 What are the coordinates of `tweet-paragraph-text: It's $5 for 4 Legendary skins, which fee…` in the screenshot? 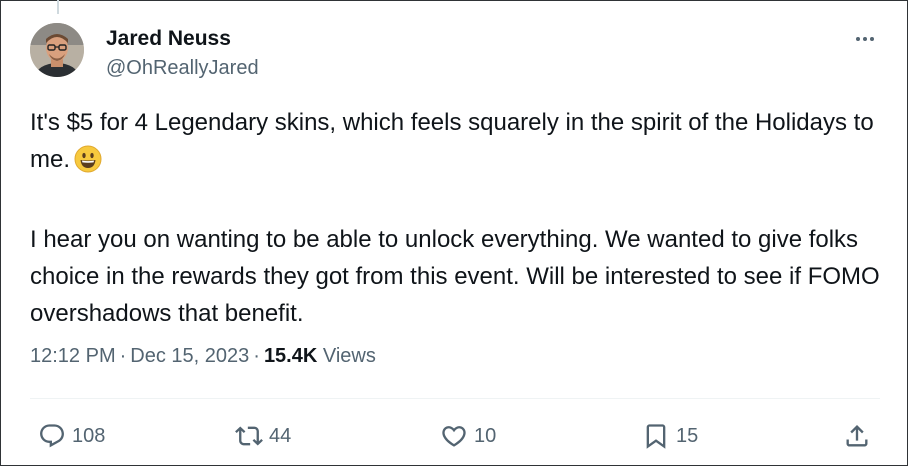 It's located at (452, 141).